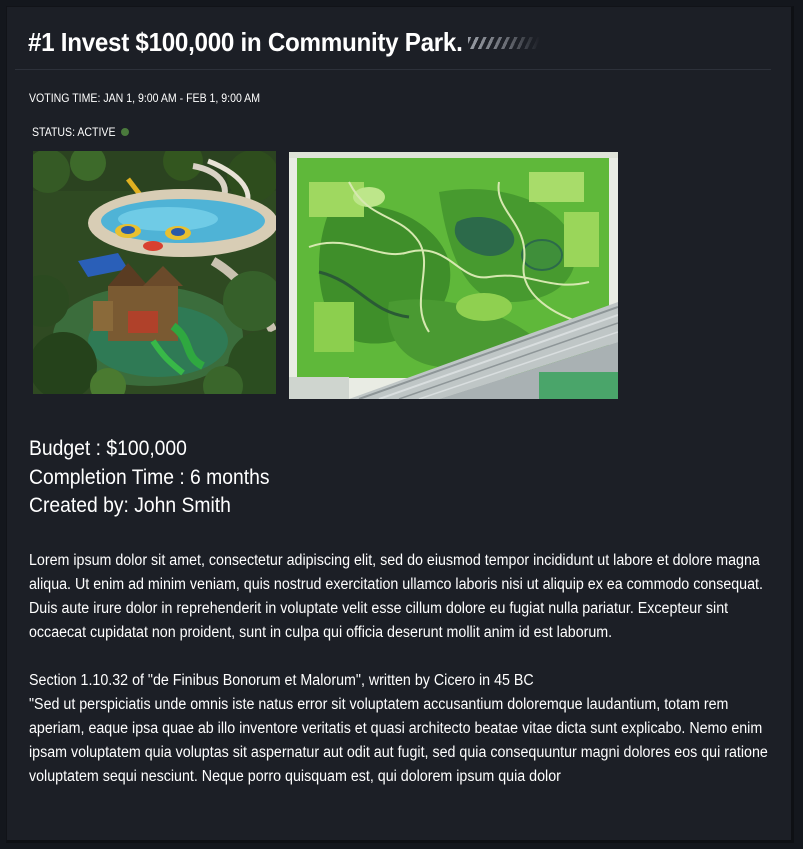 The width and height of the screenshot is (803, 849). I want to click on title-row: #1 Invest $100,000 in Community Park., so click(261, 42).